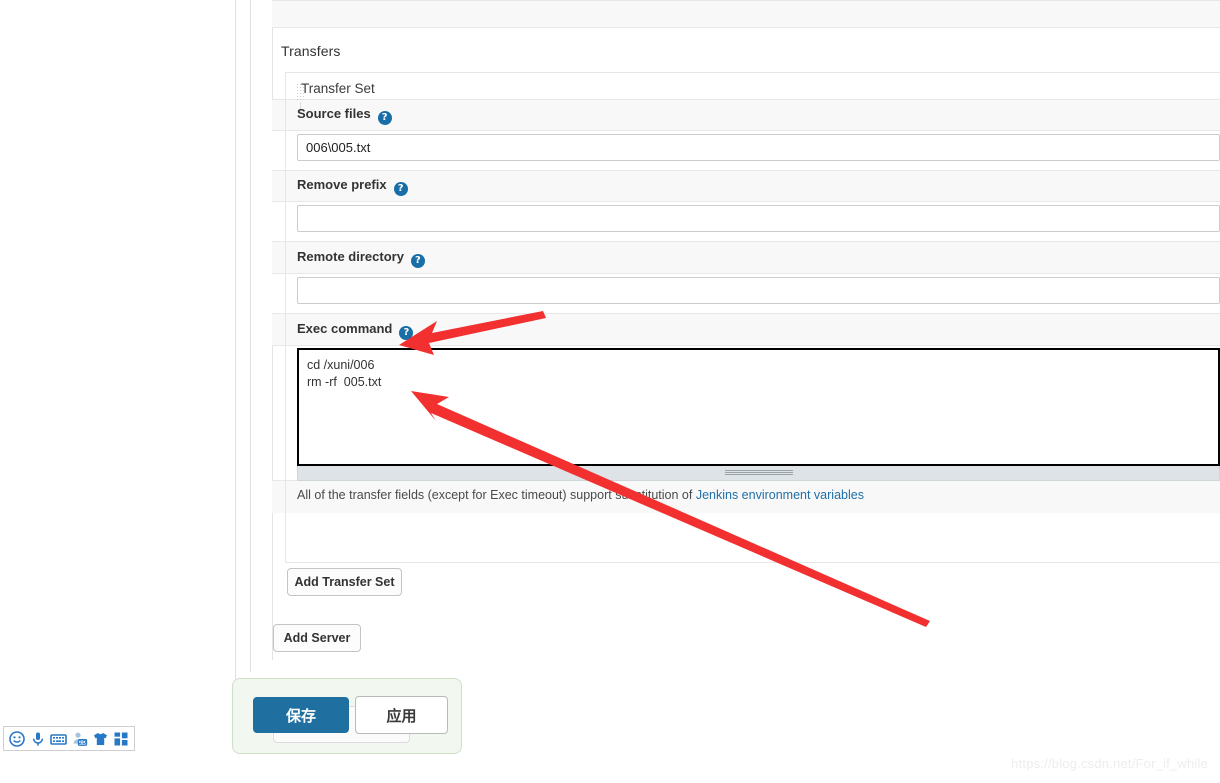 The image size is (1220, 783). What do you see at coordinates (350, 256) in the screenshot?
I see `label-remote-directory-text: Remote directory` at bounding box center [350, 256].